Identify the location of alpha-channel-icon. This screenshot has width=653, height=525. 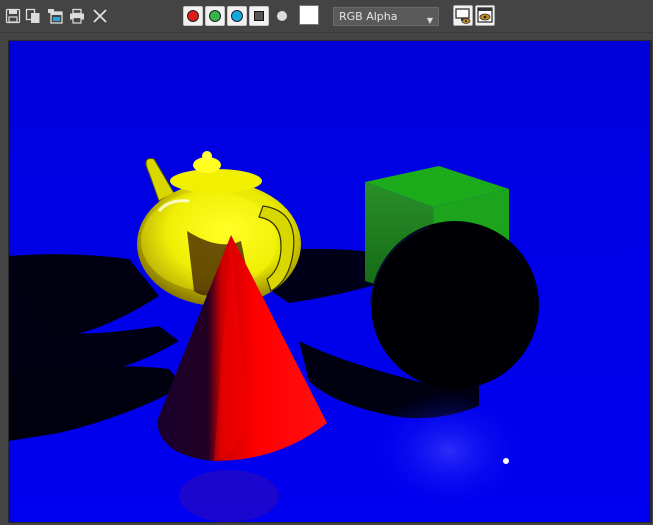
(259, 16).